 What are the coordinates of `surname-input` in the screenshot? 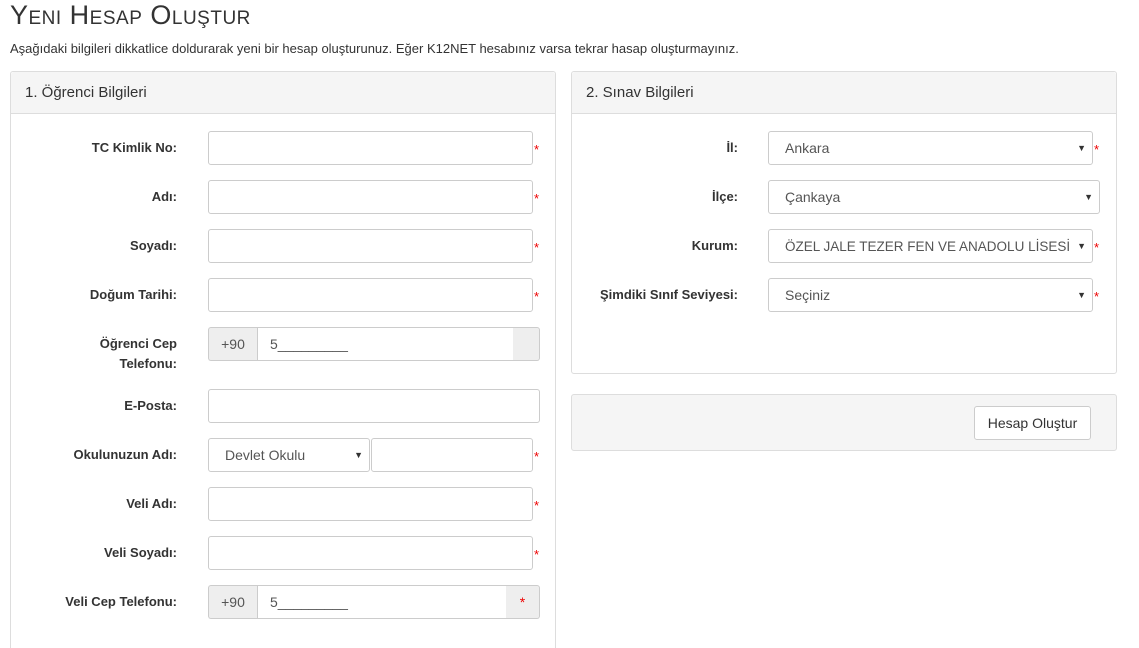 It's located at (370, 246).